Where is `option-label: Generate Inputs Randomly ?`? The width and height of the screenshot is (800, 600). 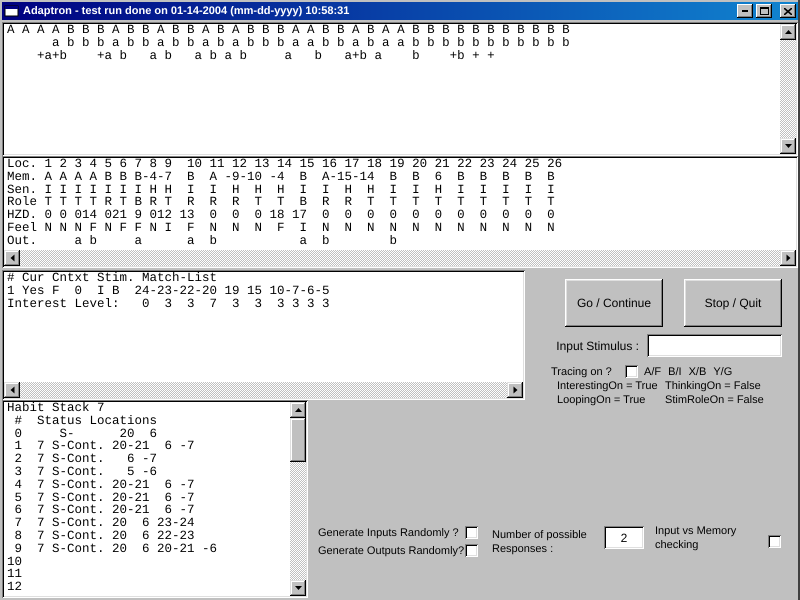
option-label: Generate Inputs Randomly ? is located at coordinates (389, 532).